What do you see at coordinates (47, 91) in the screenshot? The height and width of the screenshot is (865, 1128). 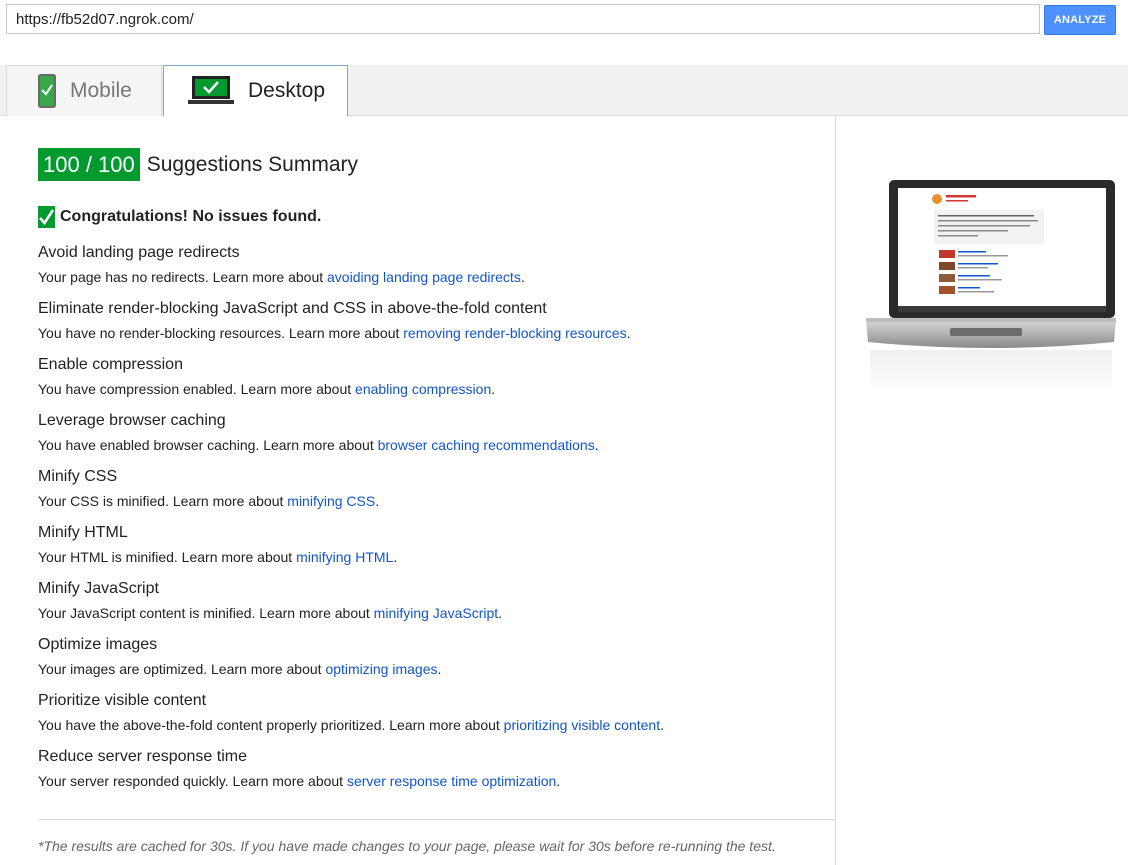 I see `phone-check-icon` at bounding box center [47, 91].